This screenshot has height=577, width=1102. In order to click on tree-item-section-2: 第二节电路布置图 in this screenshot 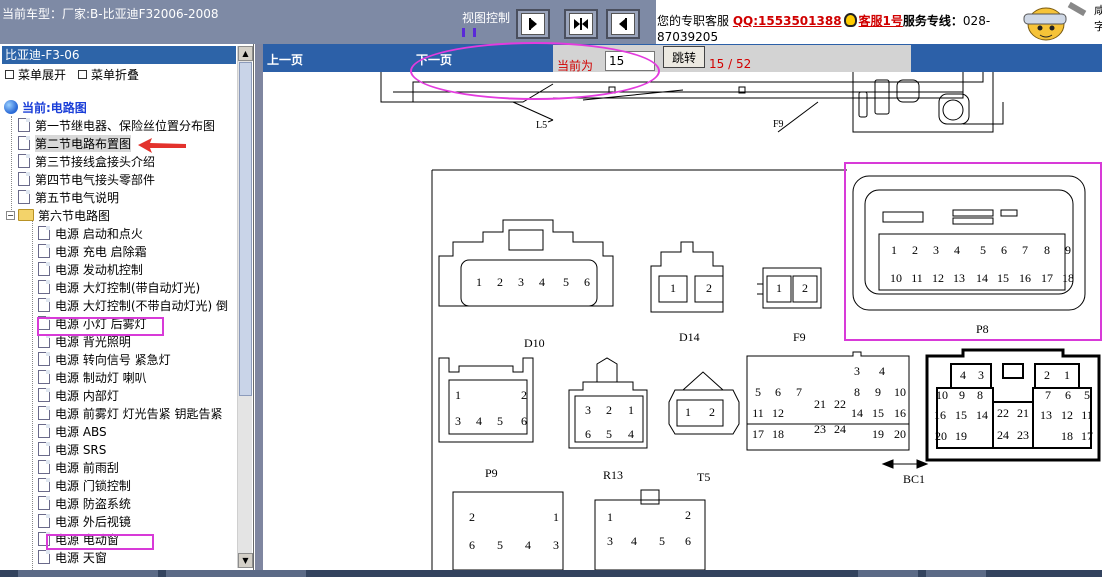, I will do `click(75, 143)`.